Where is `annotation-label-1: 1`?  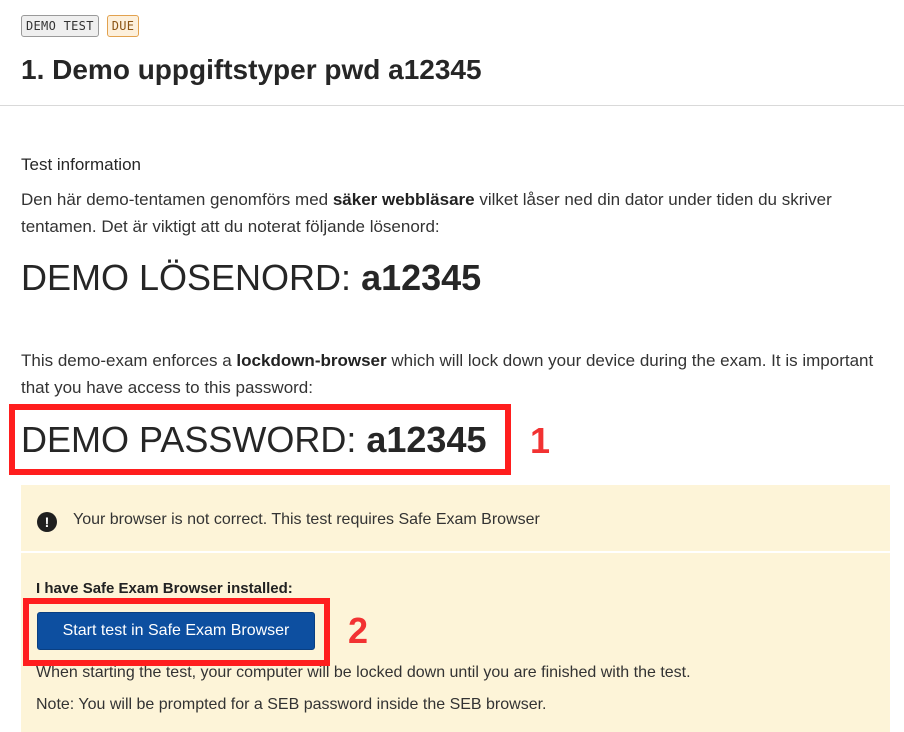
annotation-label-1: 1 is located at coordinates (540, 440).